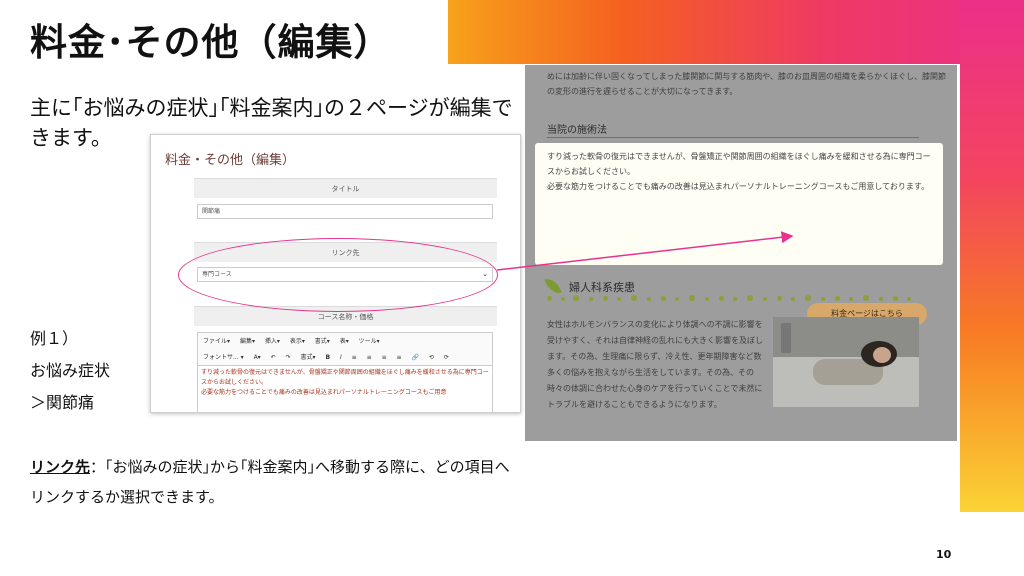 This screenshot has width=1024, height=576. I want to click on editor-heading: 料金・その他（編集）, so click(230, 160).